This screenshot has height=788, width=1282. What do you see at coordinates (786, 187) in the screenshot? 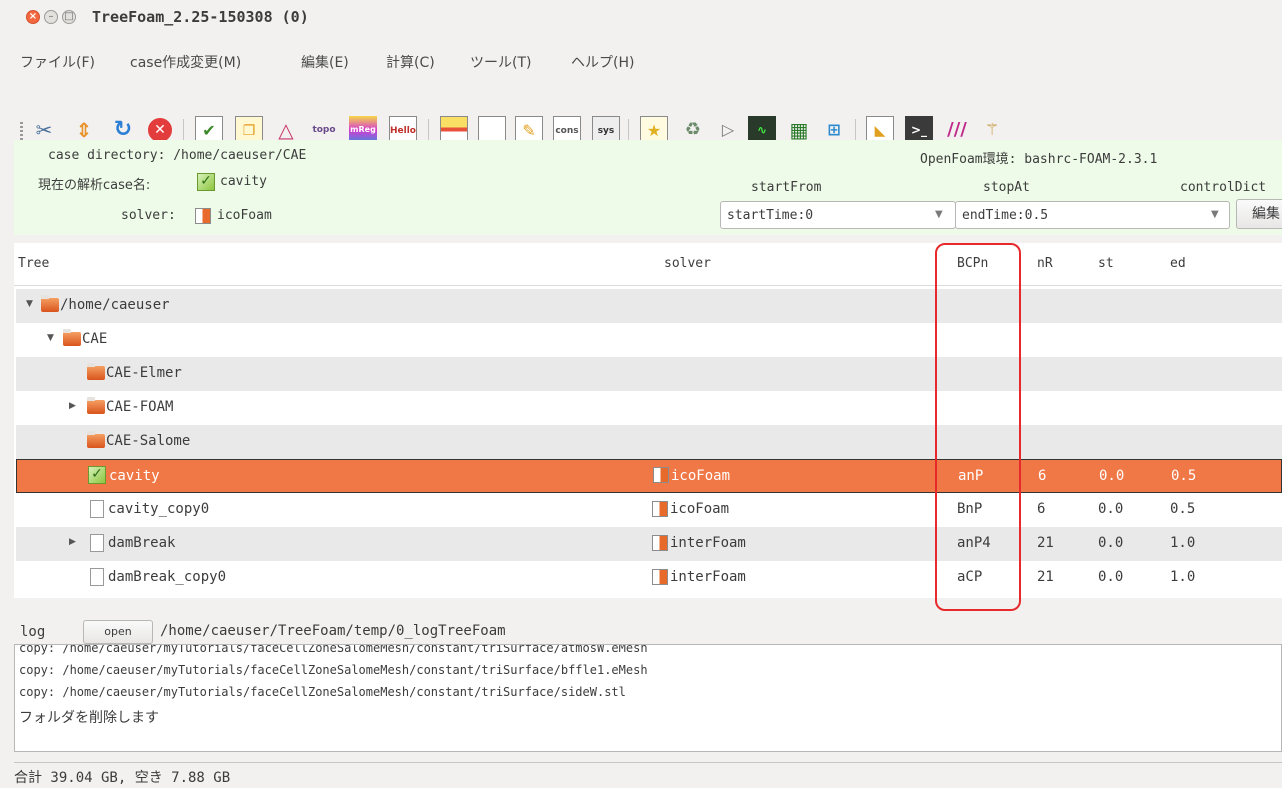
I see `start-from-label: startFrom` at bounding box center [786, 187].